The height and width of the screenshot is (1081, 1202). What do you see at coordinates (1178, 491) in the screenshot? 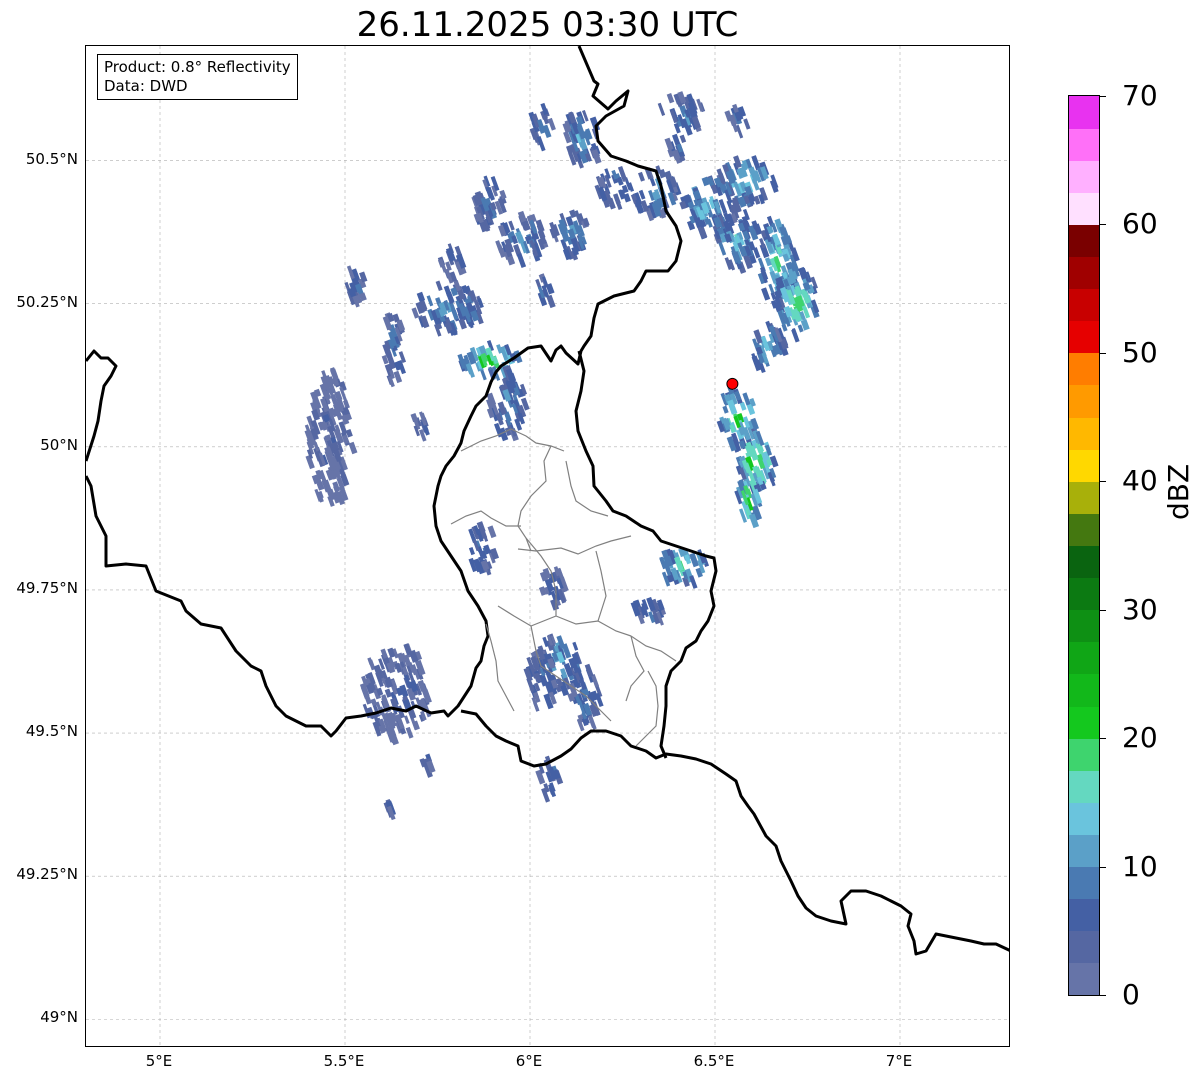
I see `colorbar-label: dBZ` at bounding box center [1178, 491].